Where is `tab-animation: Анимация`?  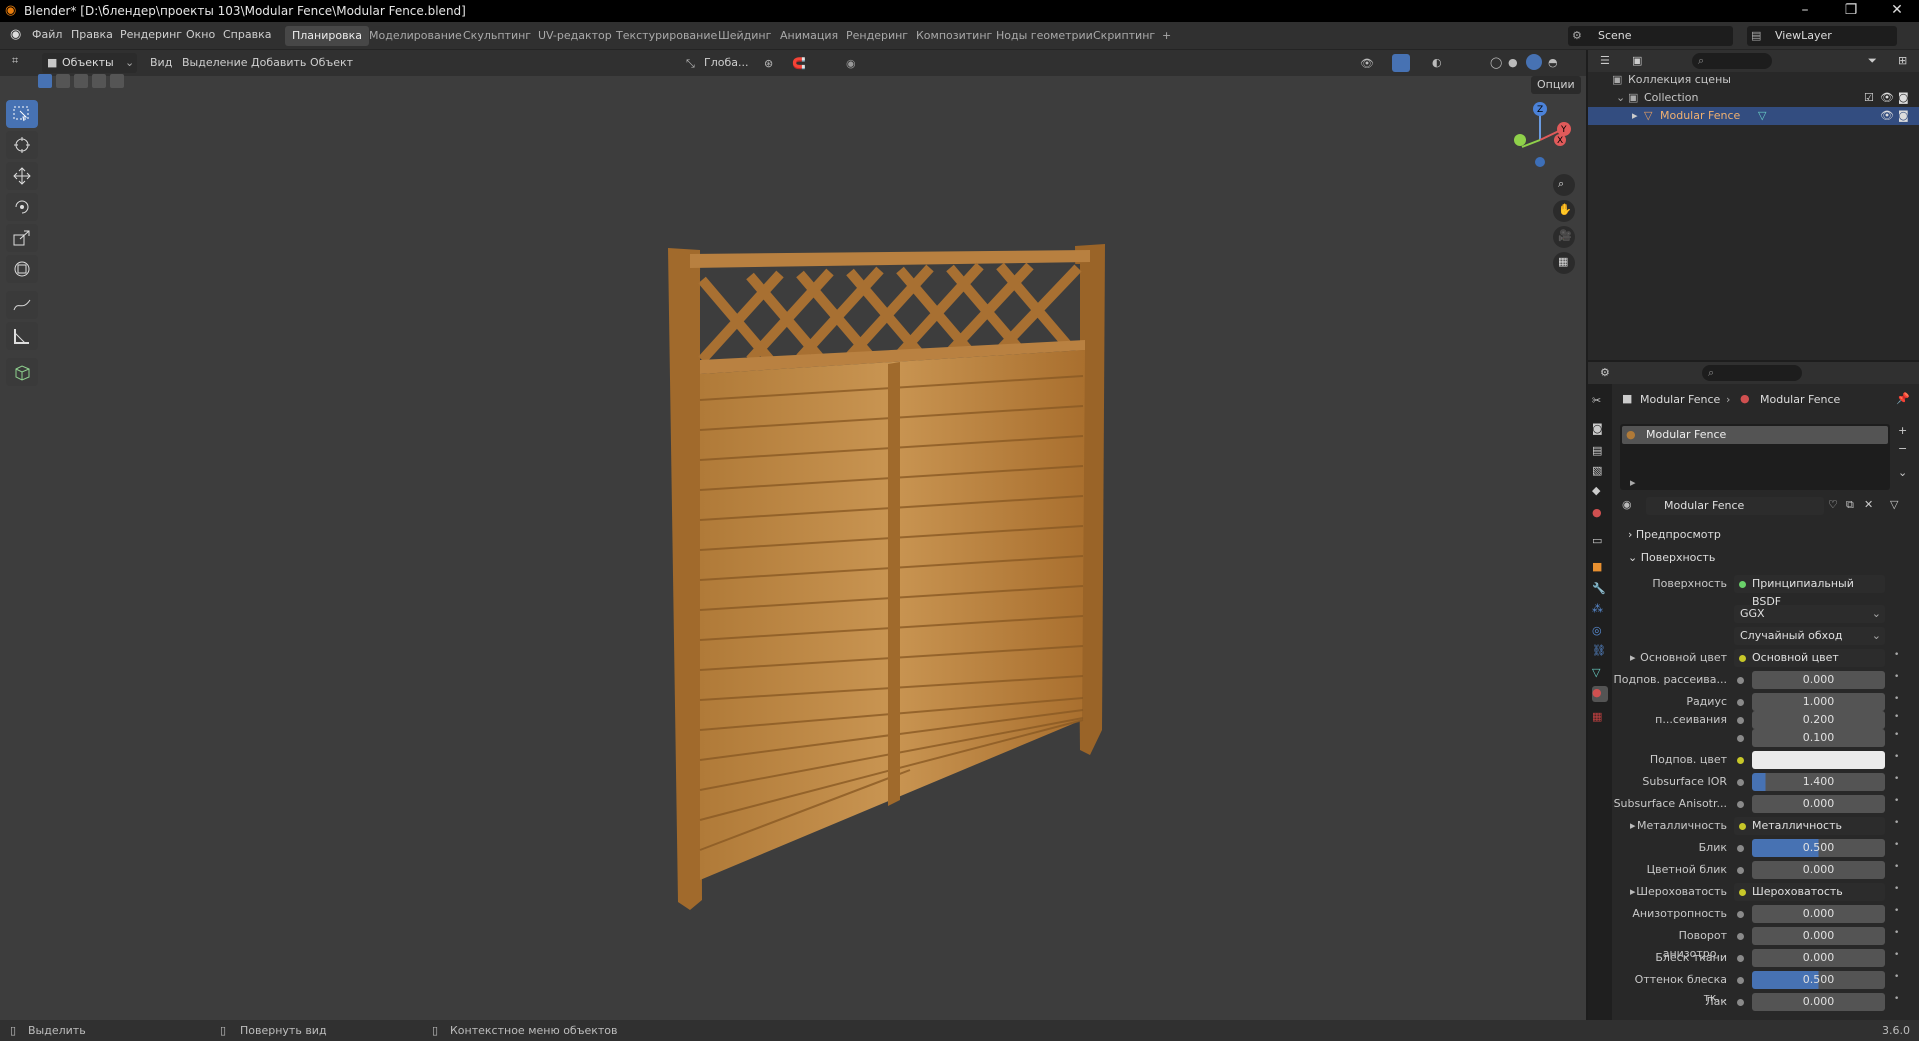
tab-animation: Анимация is located at coordinates (809, 36).